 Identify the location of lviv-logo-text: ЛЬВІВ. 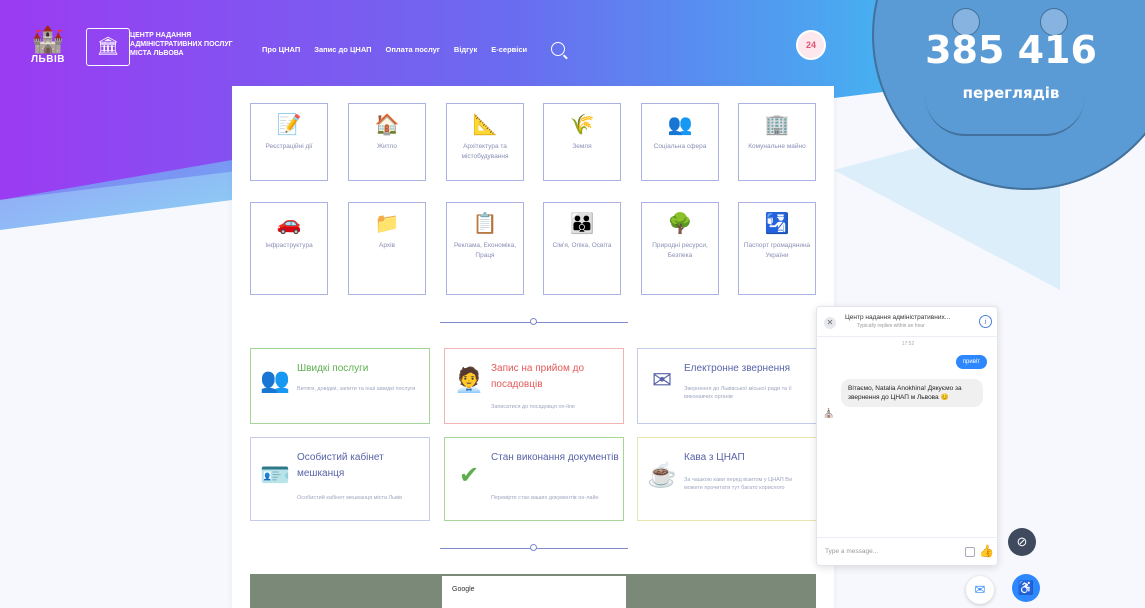
(48, 59).